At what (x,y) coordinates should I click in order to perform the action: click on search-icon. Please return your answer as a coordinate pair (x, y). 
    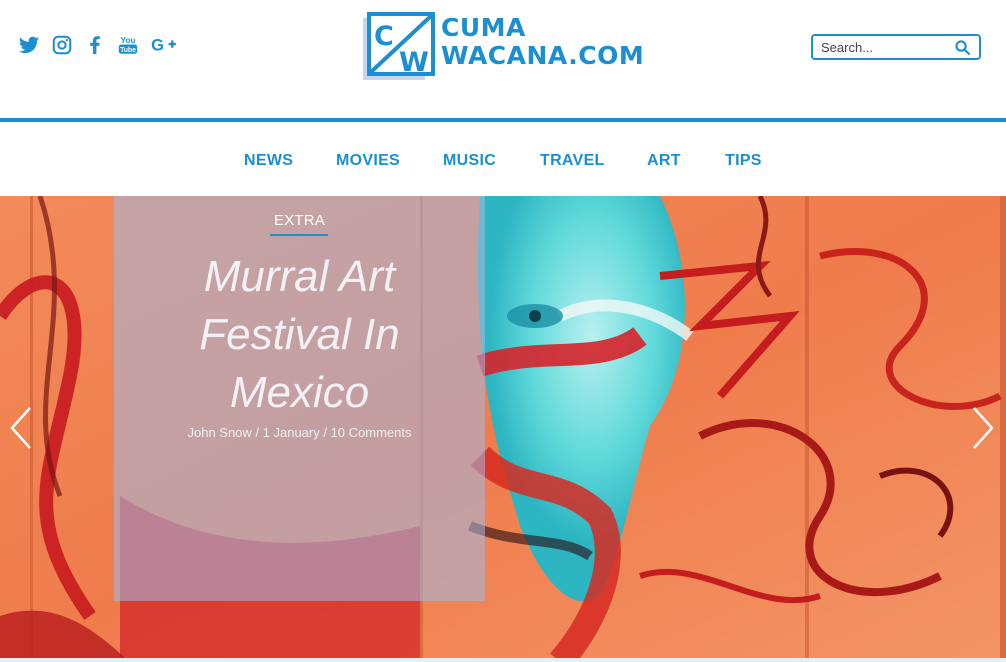
    Looking at the image, I should click on (962, 47).